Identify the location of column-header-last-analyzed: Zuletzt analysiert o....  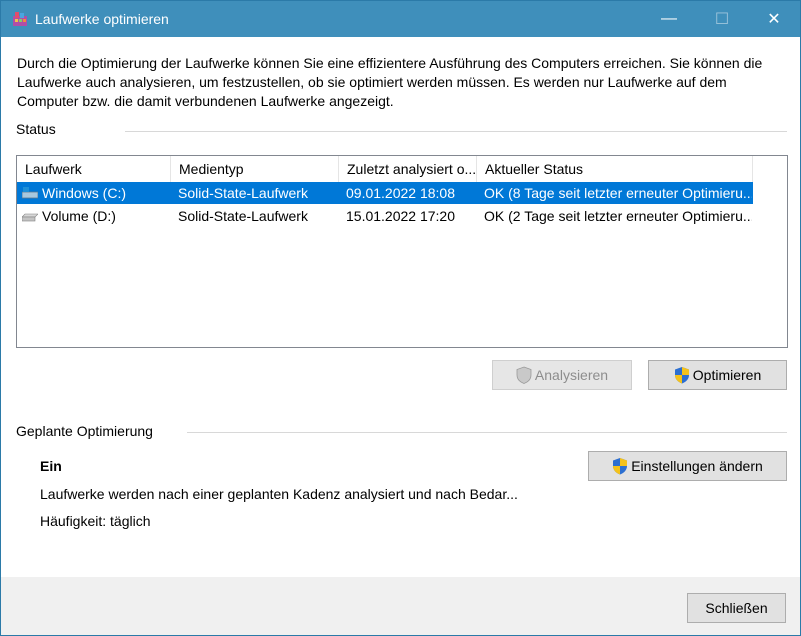
(408, 169).